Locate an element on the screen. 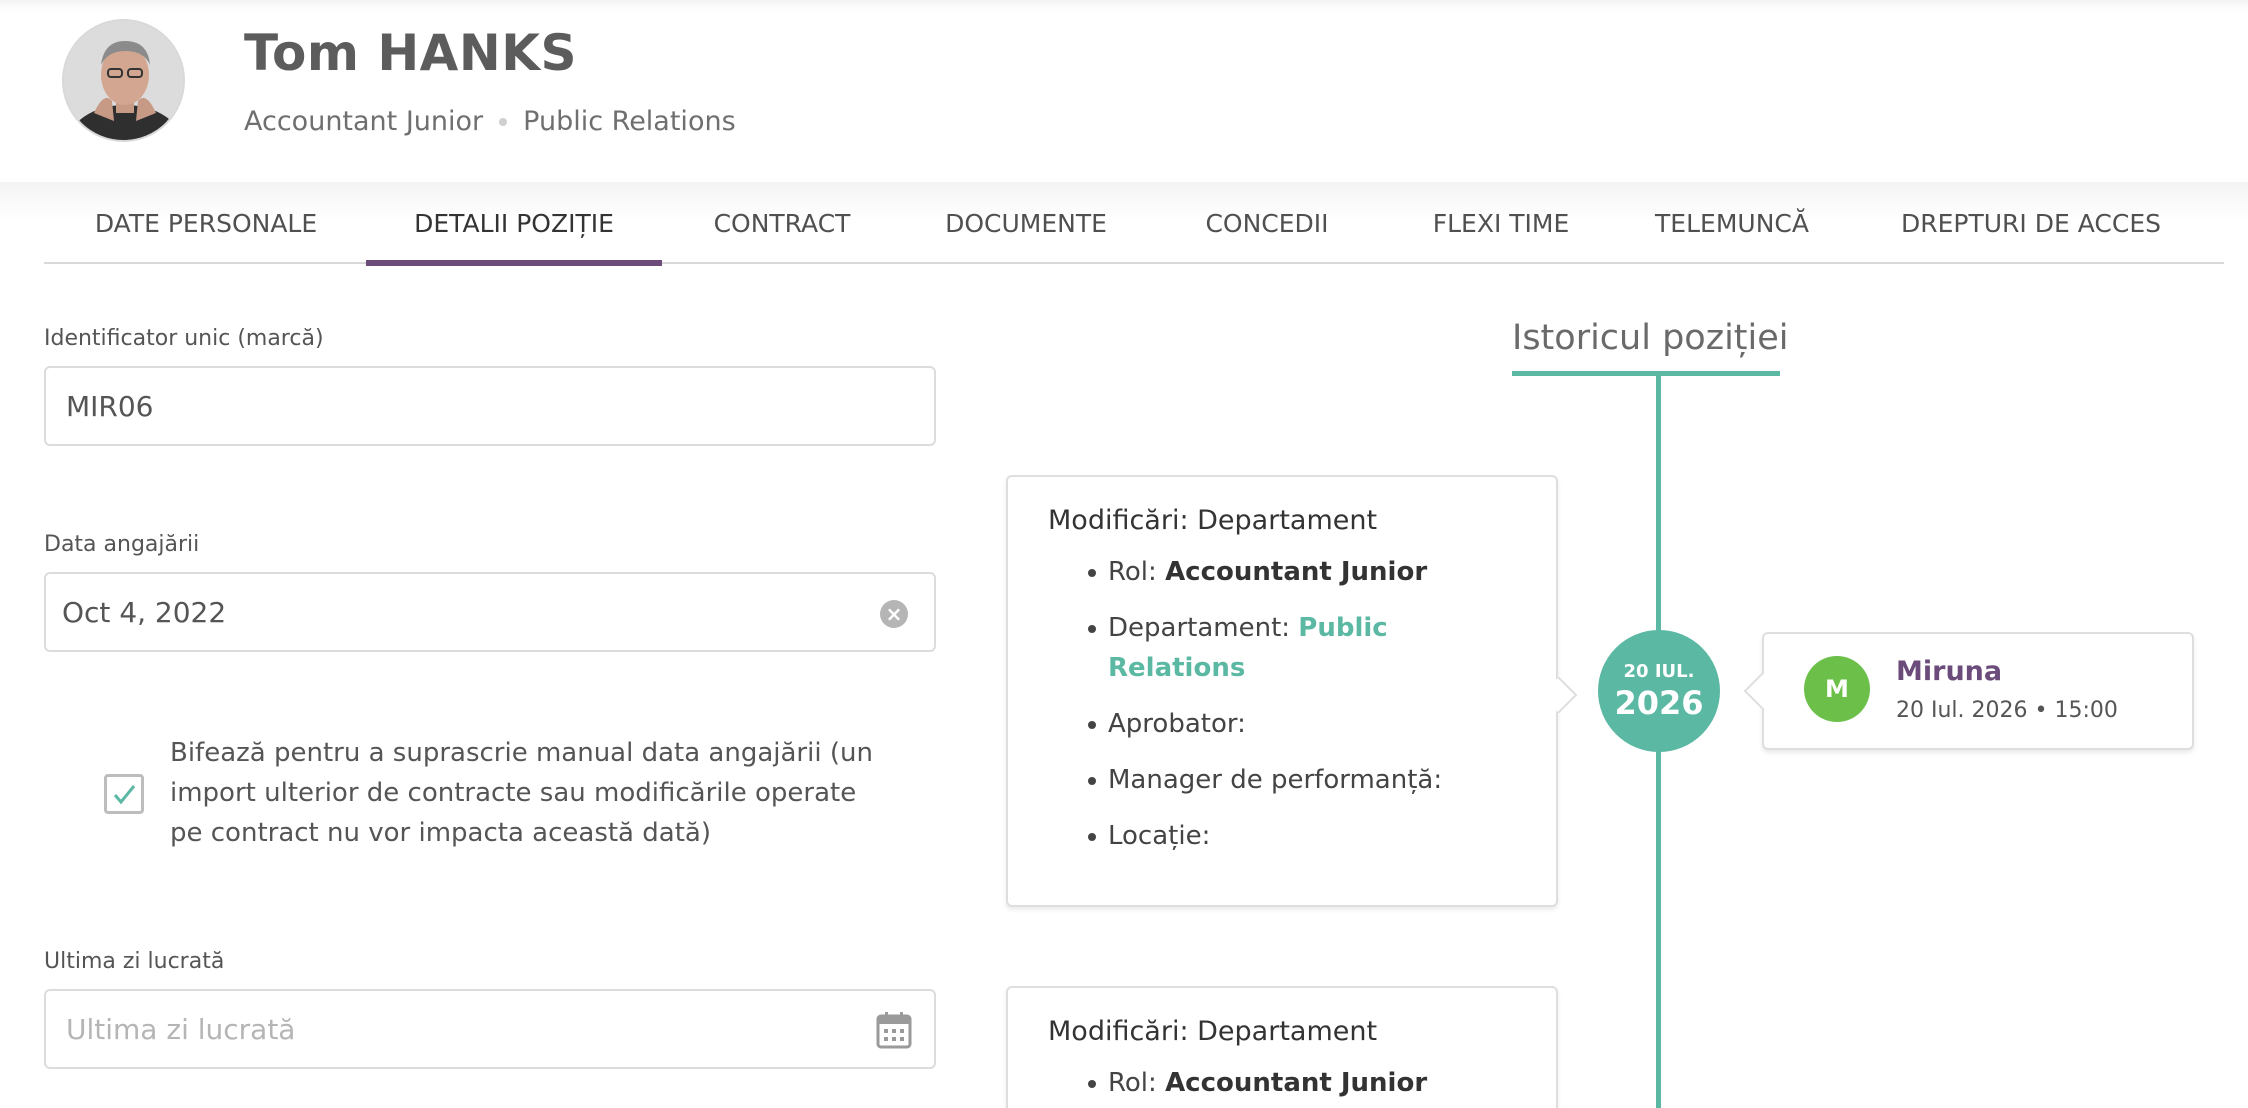 Image resolution: width=2248 pixels, height=1108 pixels. history-manager-item: Manager de performanță: is located at coordinates (1302, 780).